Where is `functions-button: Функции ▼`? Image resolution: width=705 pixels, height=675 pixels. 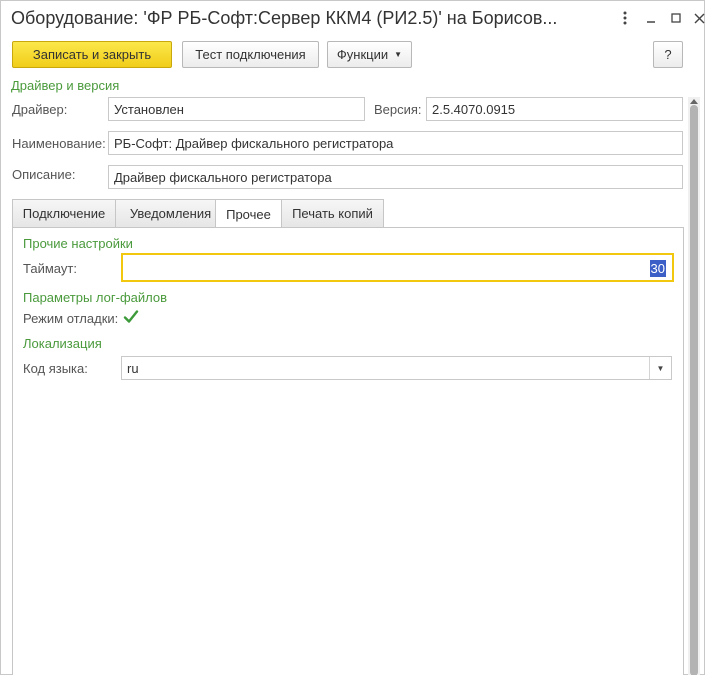 functions-button: Функции ▼ is located at coordinates (369, 54).